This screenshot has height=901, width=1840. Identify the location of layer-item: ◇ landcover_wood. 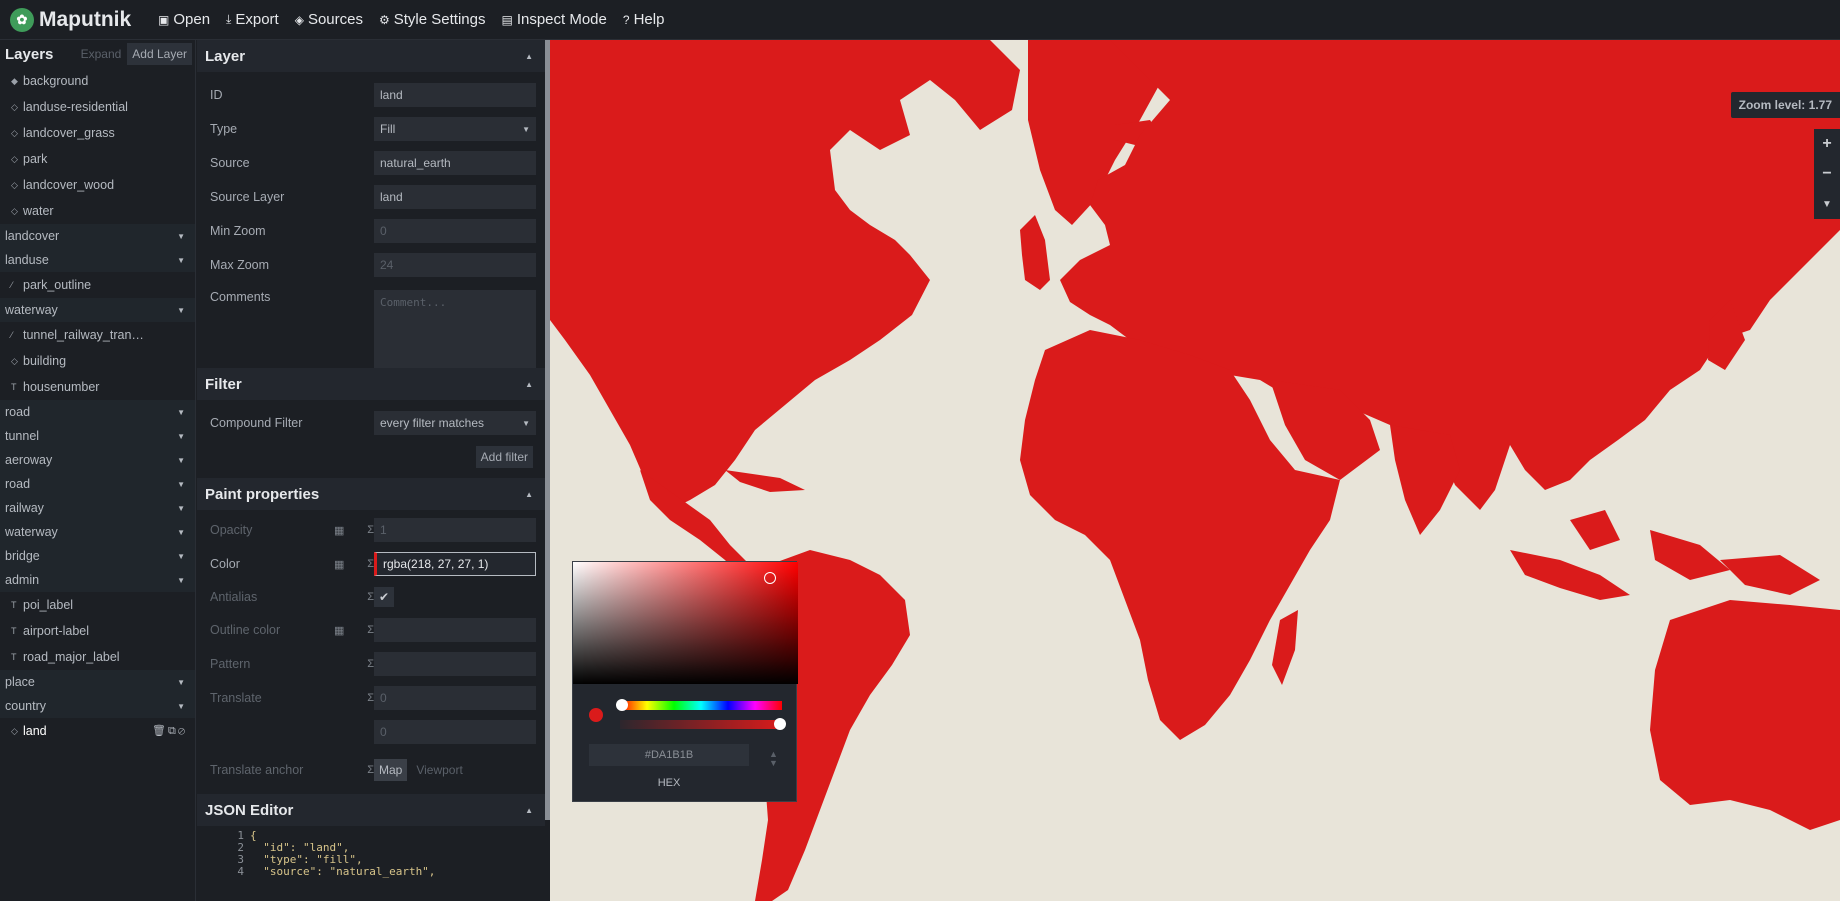
(97, 185).